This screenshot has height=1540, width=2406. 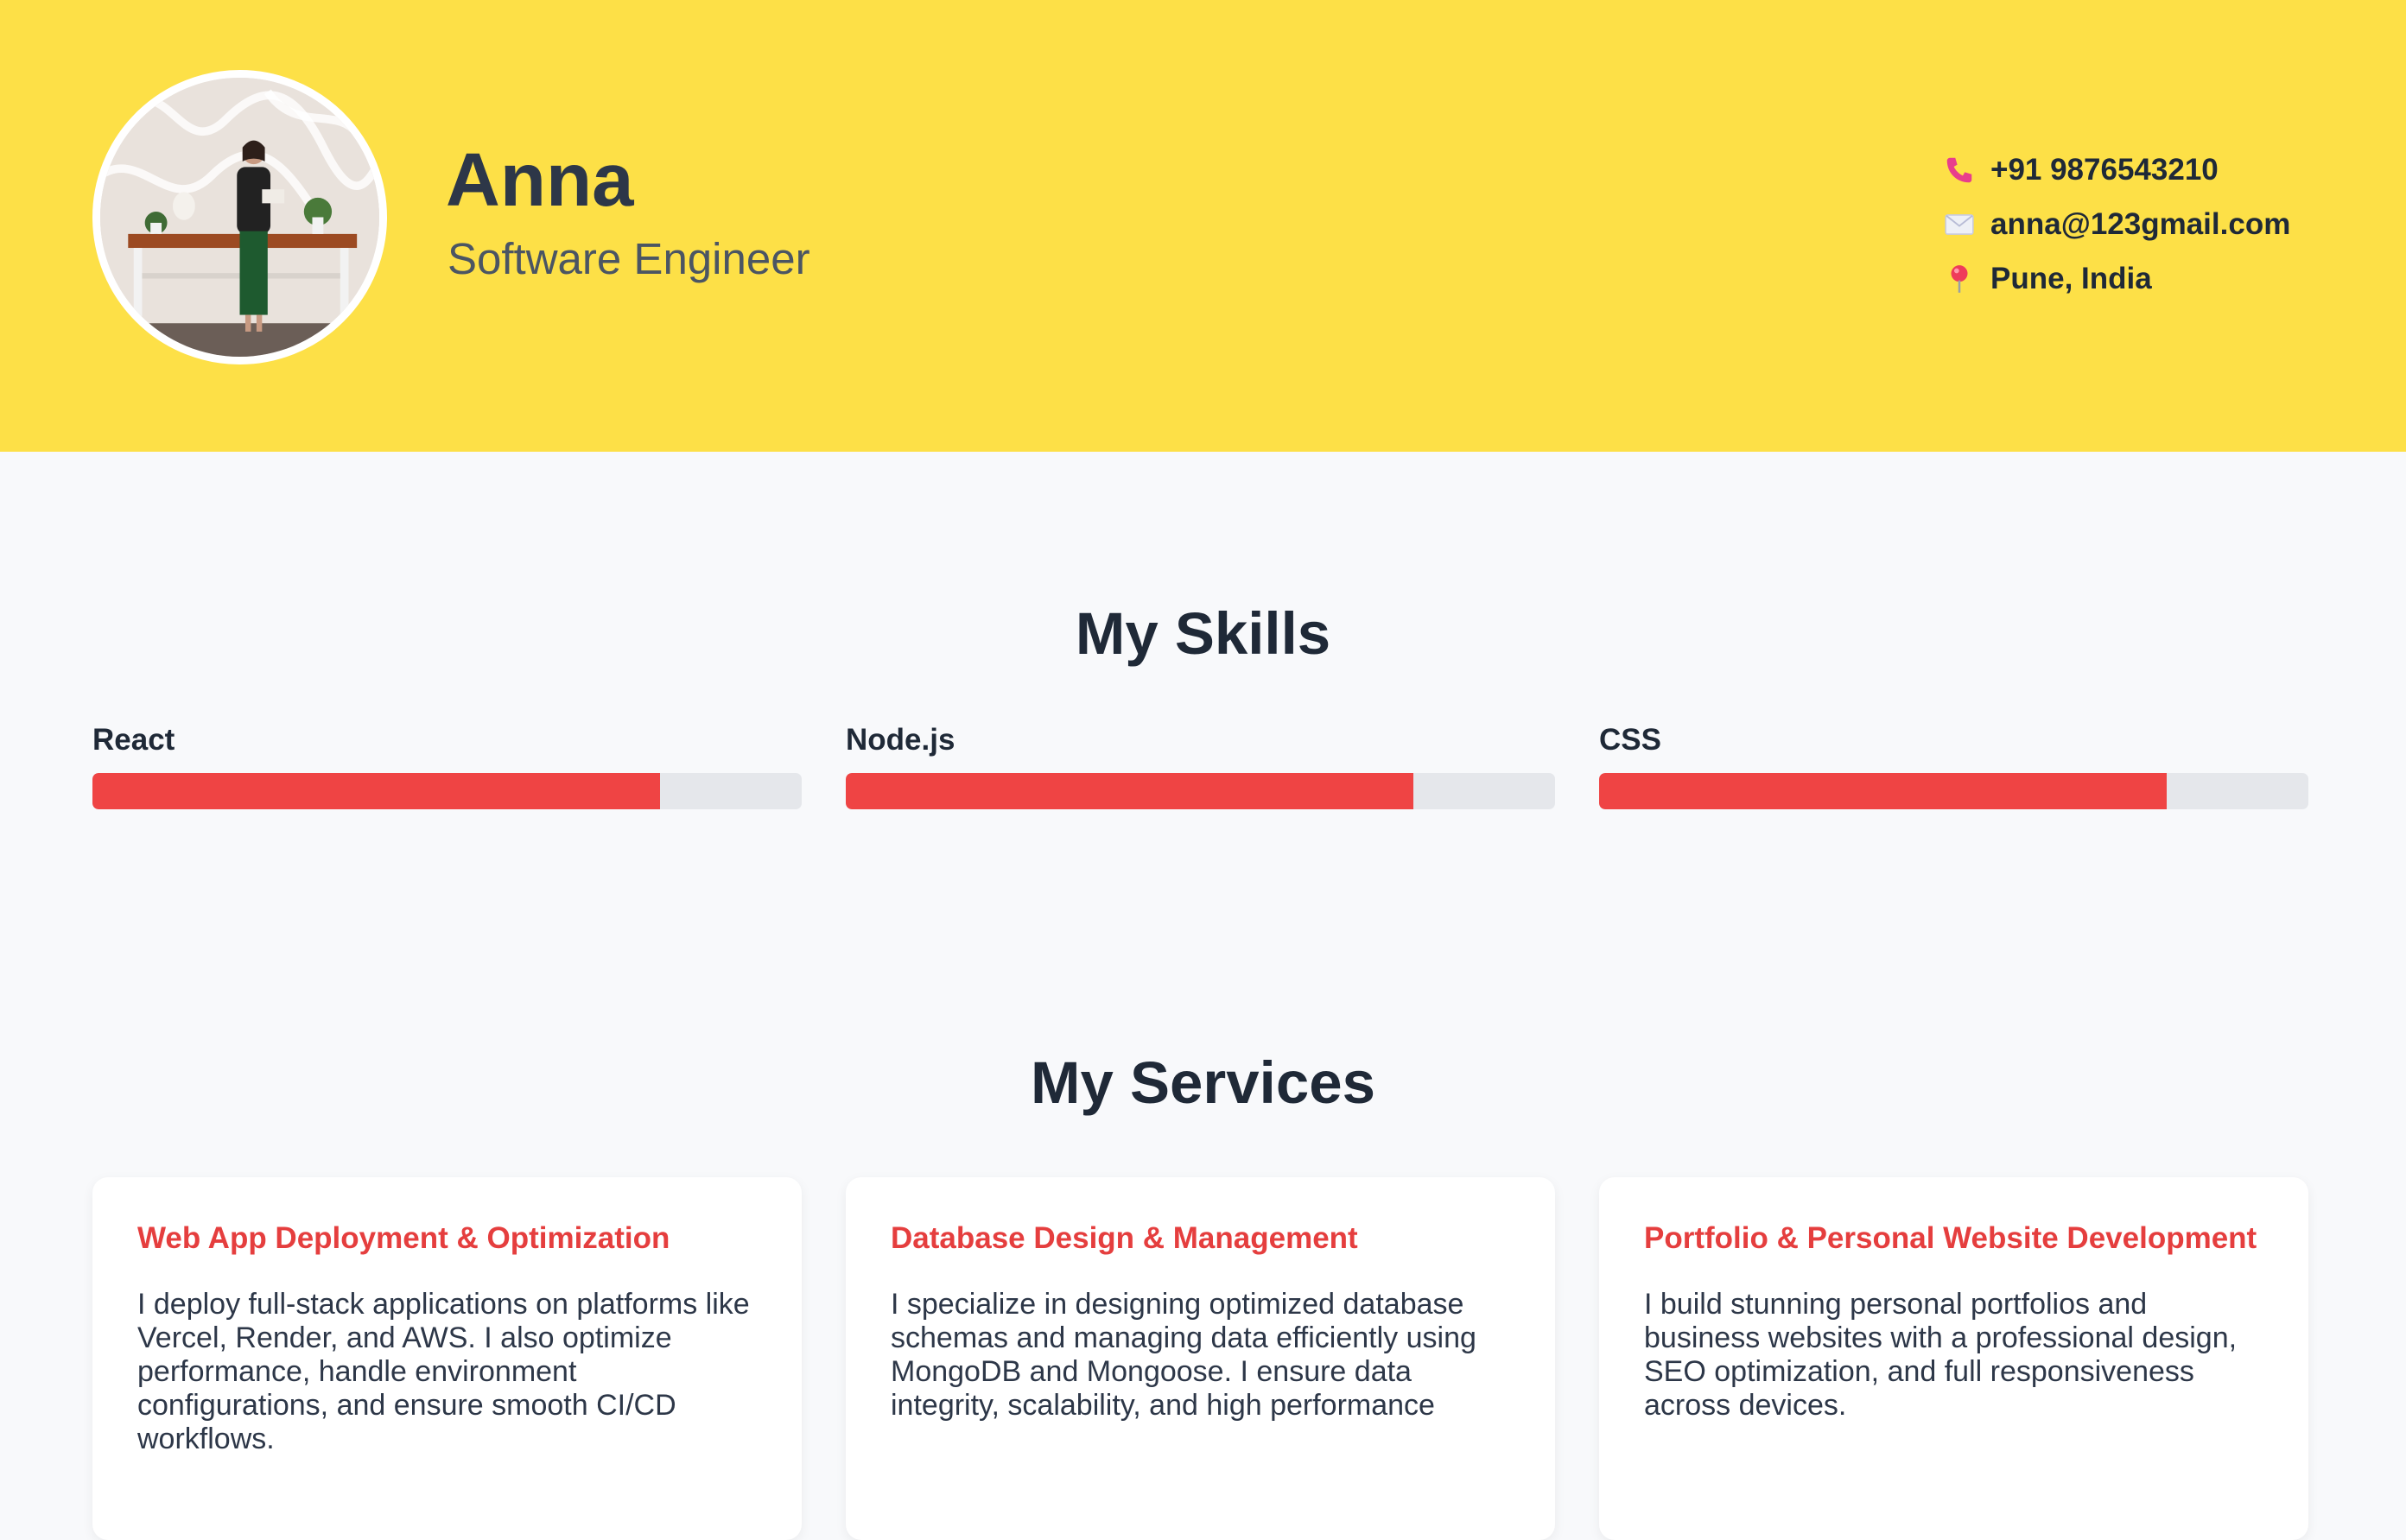 I want to click on skill-css: CSS, so click(x=1954, y=766).